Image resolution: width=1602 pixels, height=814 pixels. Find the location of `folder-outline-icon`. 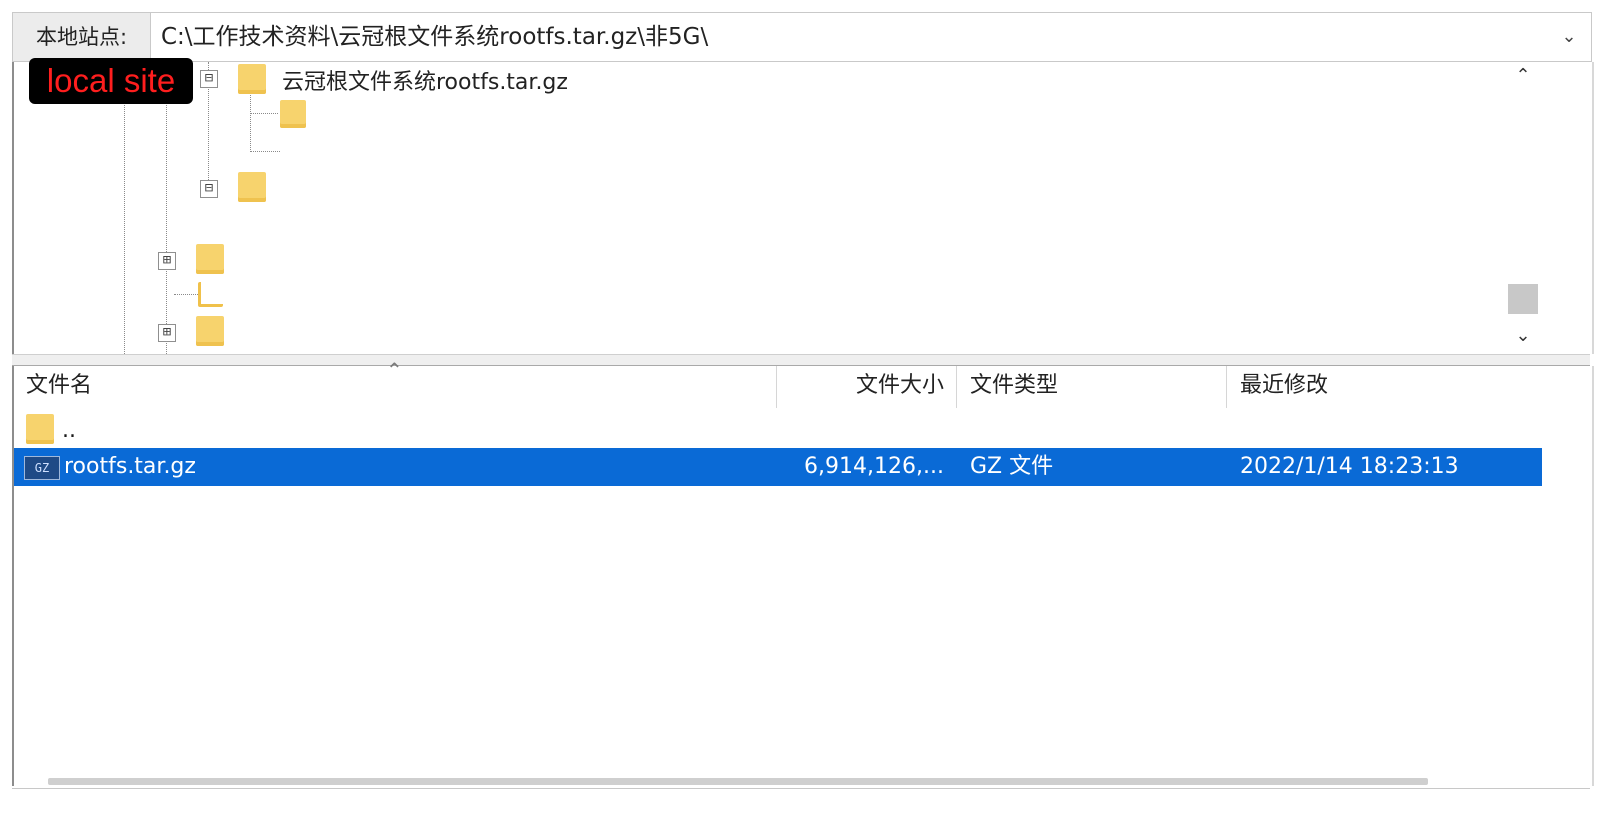

folder-outline-icon is located at coordinates (210, 294).